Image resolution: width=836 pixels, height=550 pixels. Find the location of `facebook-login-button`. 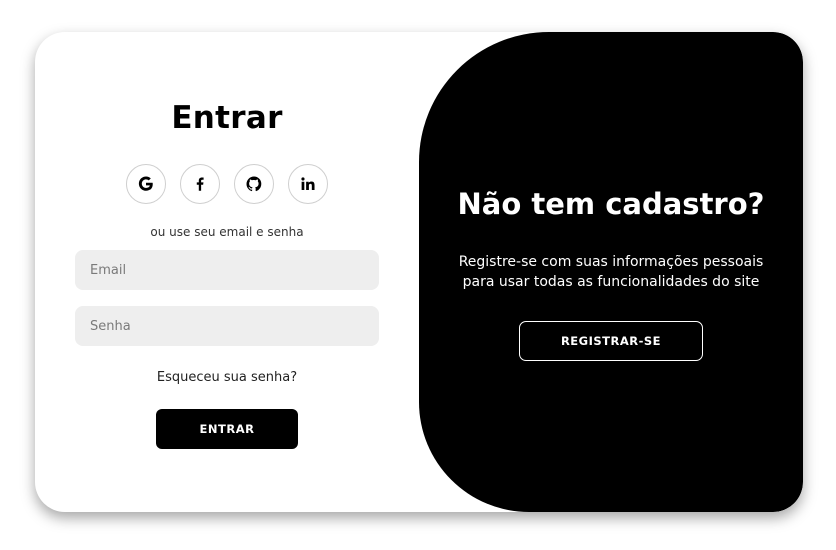

facebook-login-button is located at coordinates (200, 184).